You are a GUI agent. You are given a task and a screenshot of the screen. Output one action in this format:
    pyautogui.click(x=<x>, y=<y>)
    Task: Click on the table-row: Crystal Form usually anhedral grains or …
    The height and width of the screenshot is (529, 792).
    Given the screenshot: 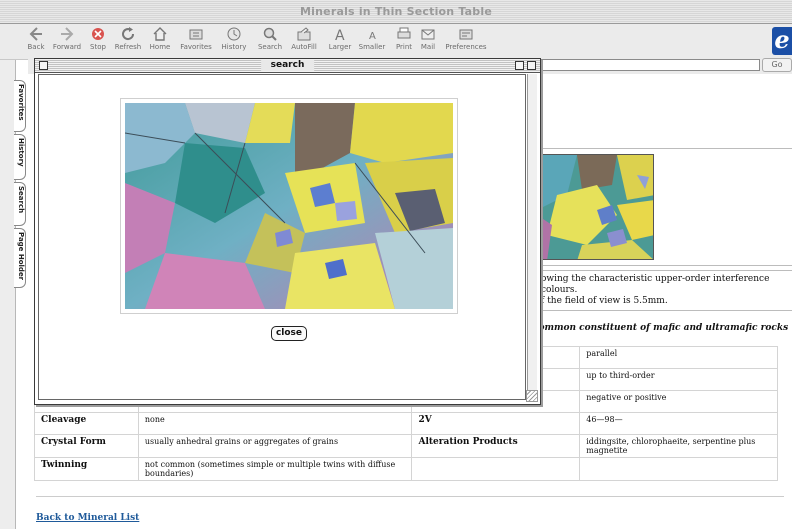 What is the action you would take?
    pyautogui.click(x=406, y=446)
    